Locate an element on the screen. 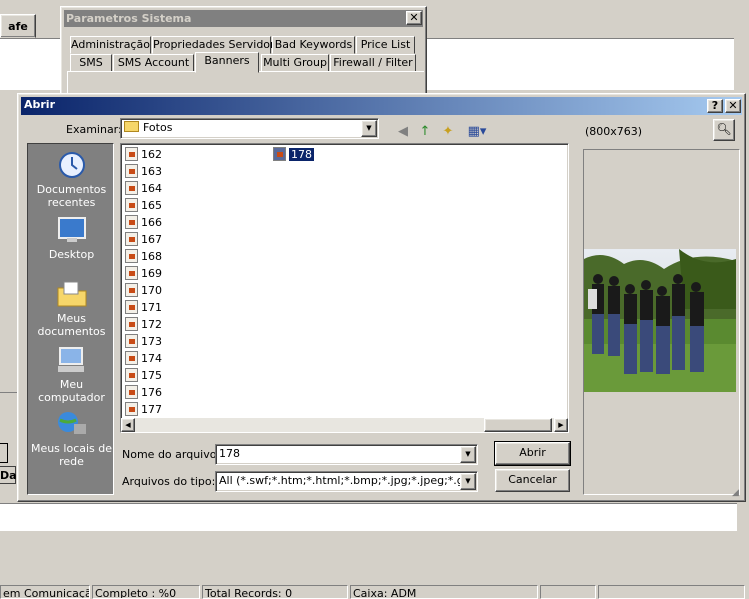 The width and height of the screenshot is (749, 599). tab-multi-group: Multi Group is located at coordinates (295, 63).